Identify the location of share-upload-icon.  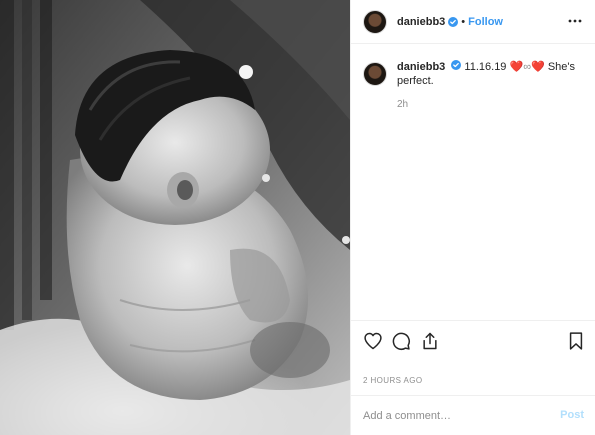
(430, 341).